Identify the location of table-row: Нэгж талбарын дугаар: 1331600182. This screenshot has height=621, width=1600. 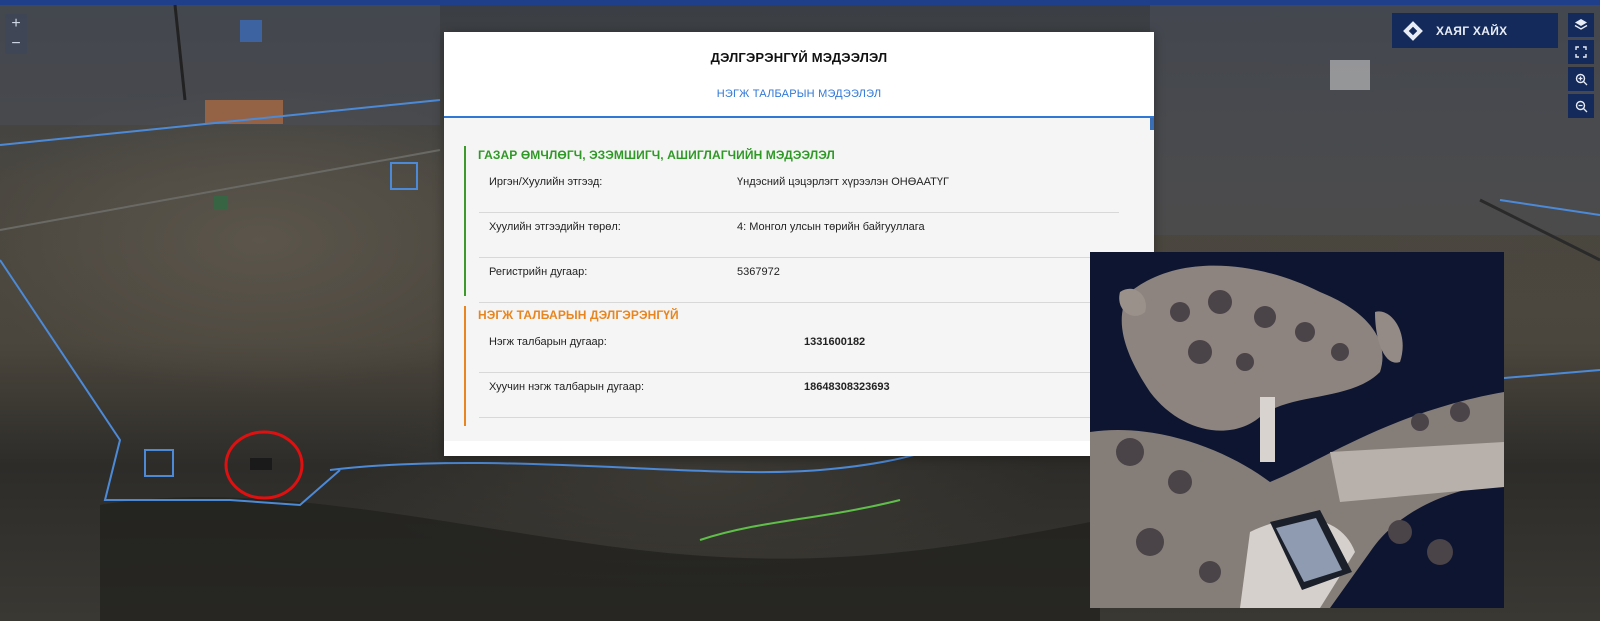
(799, 350).